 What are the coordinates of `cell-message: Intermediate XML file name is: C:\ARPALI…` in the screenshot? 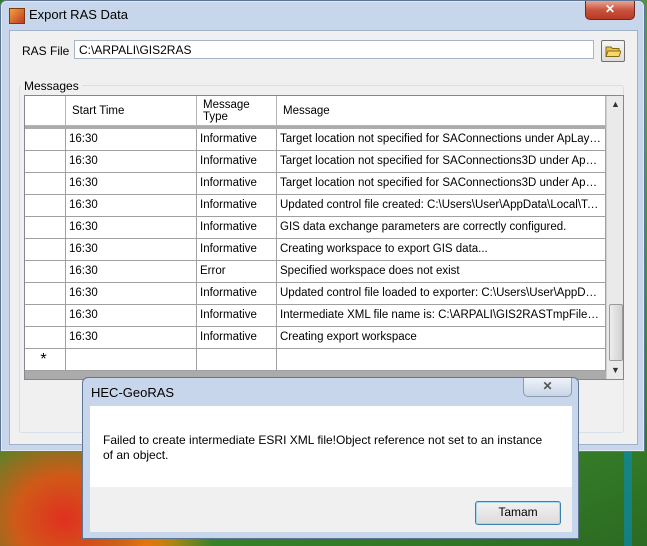 It's located at (441, 316).